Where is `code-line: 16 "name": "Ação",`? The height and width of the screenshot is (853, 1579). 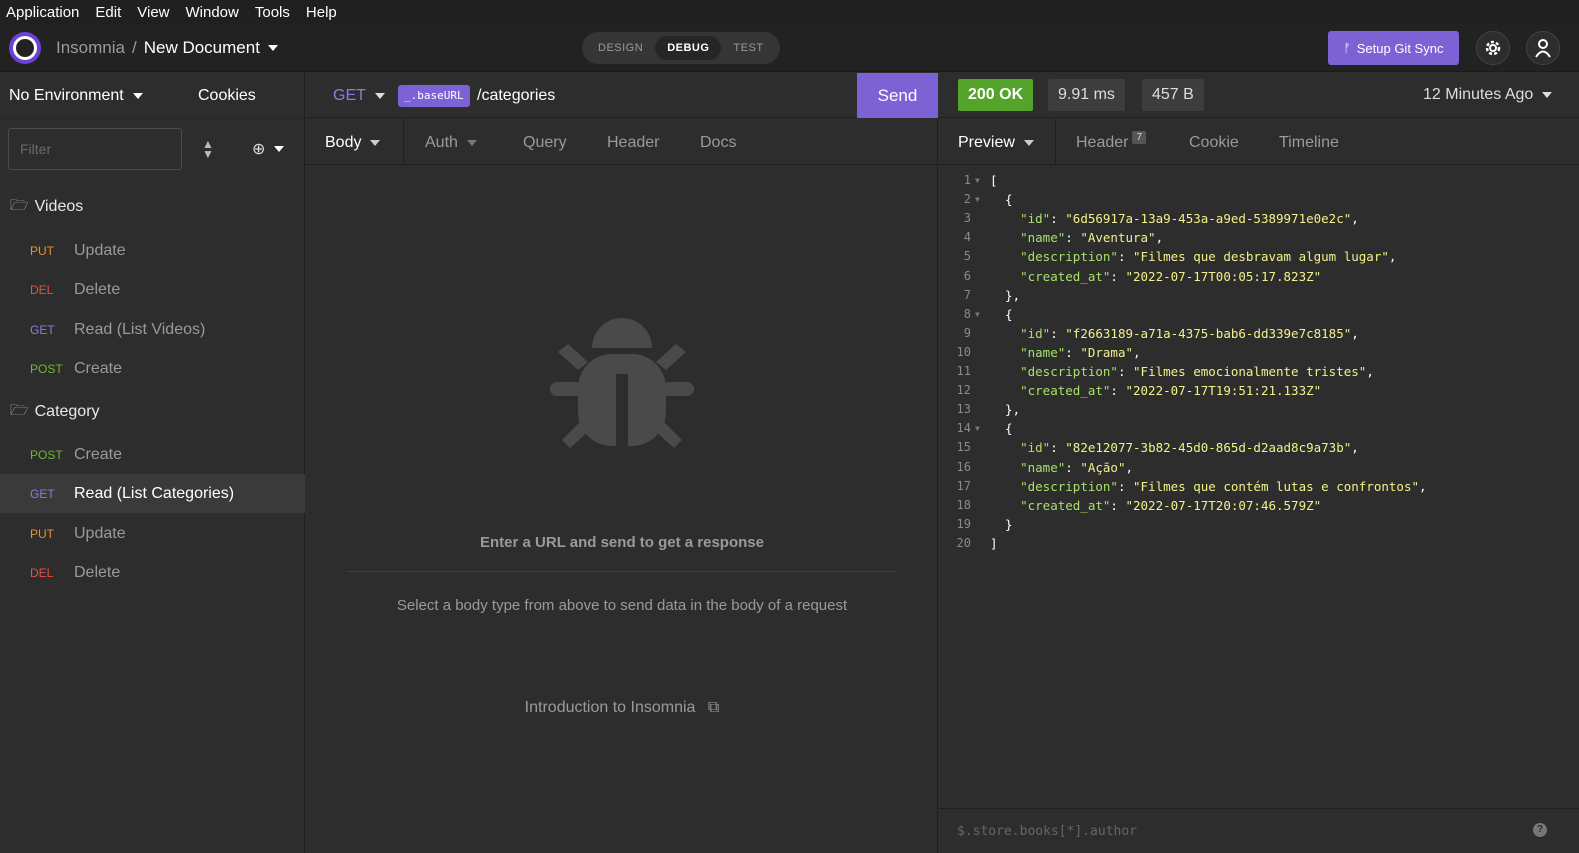 code-line: 16 "name": "Ação", is located at coordinates (1259, 467).